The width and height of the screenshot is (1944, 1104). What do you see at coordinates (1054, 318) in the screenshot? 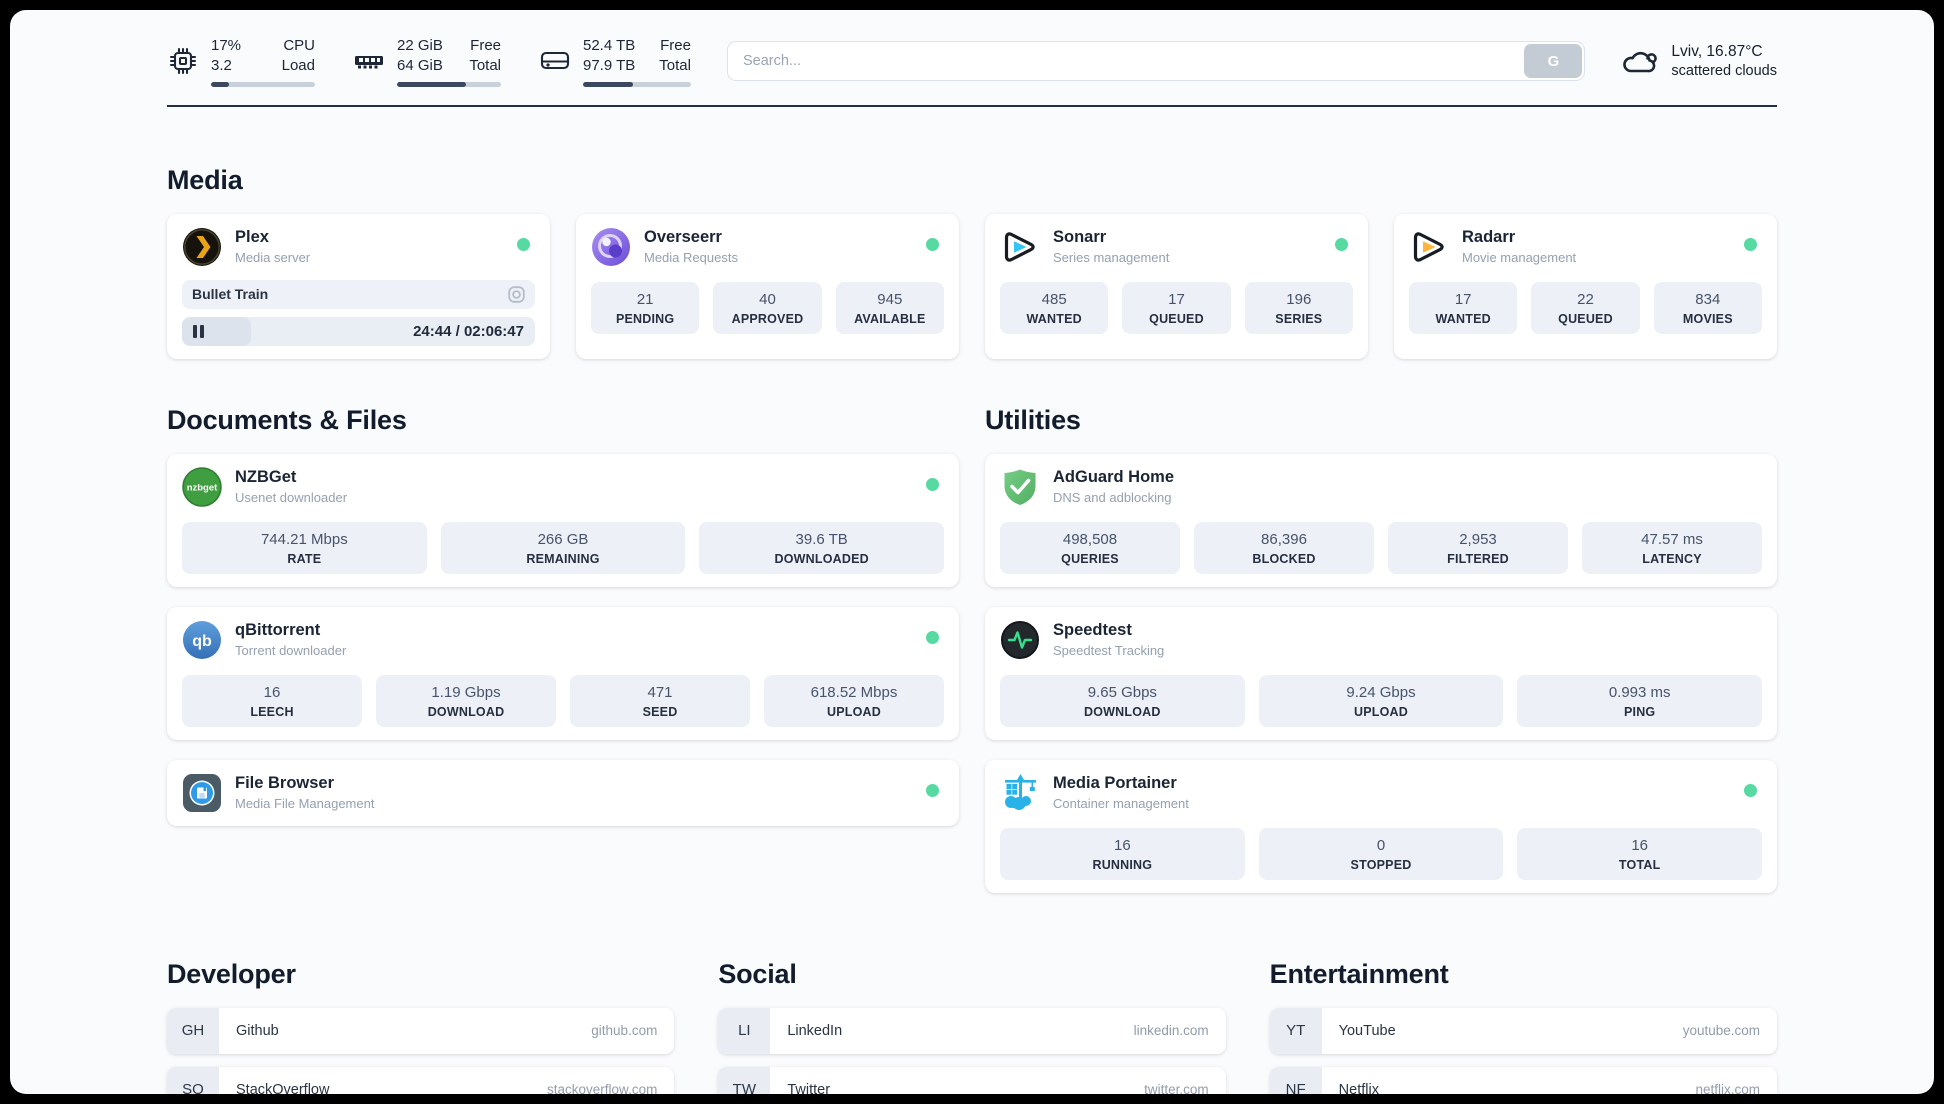
I see `stat-label: WANTED` at bounding box center [1054, 318].